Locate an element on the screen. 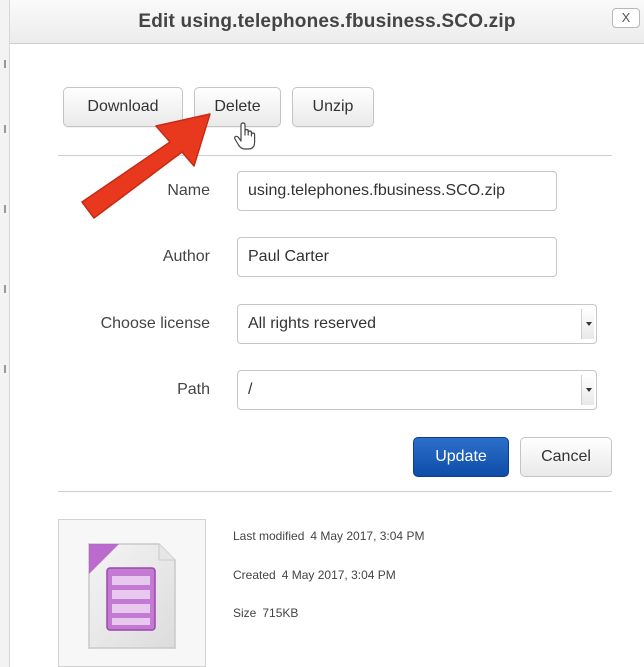  unzip-button: Unzip is located at coordinates (333, 107).